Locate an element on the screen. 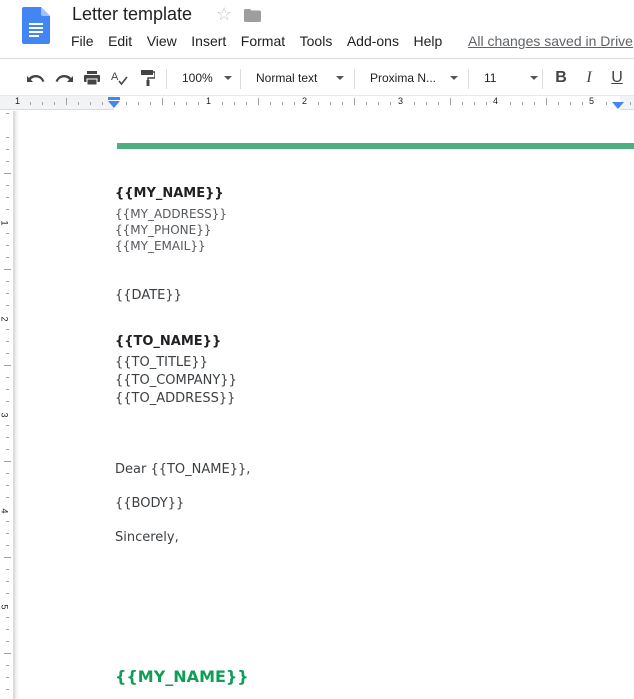  zoom-value: 100% is located at coordinates (197, 77).